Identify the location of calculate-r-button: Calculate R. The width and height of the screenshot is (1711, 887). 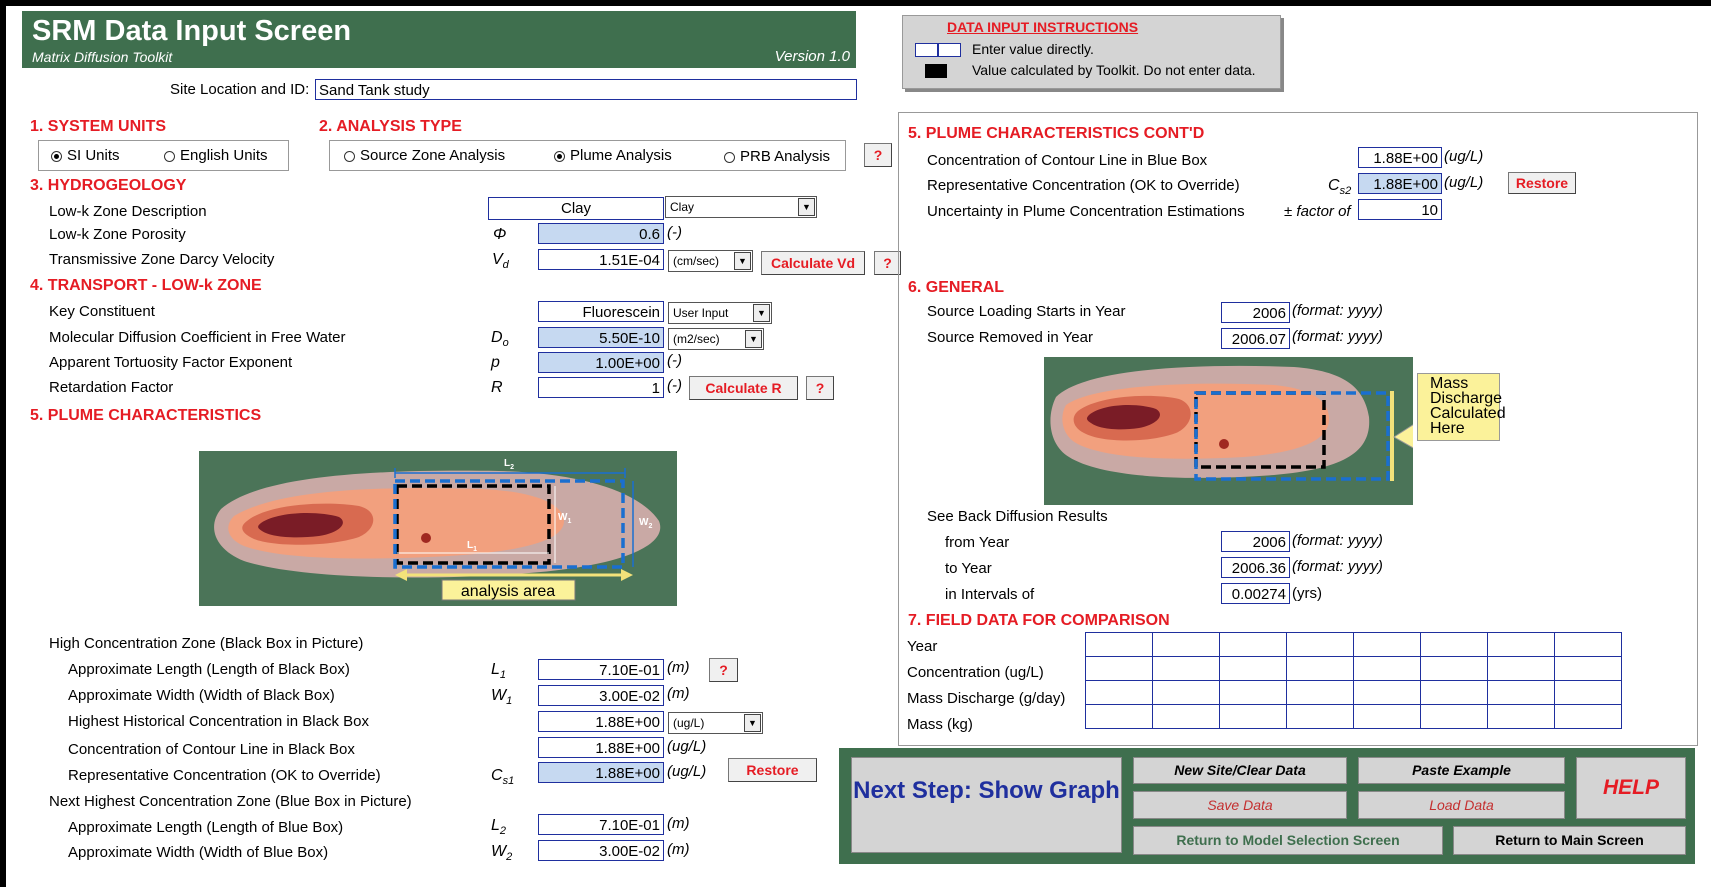
(743, 388).